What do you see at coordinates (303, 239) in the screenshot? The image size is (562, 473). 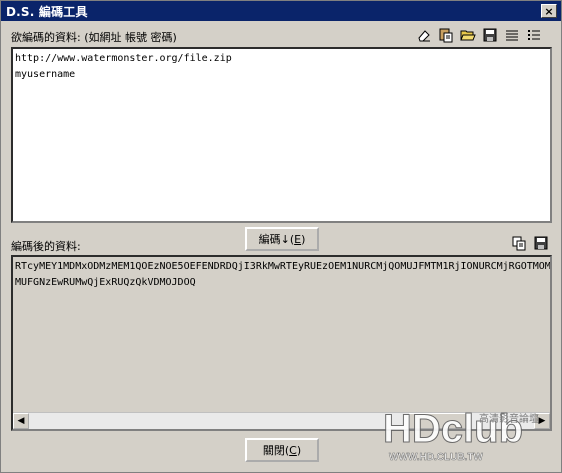 I see `encode-button-suffix: )` at bounding box center [303, 239].